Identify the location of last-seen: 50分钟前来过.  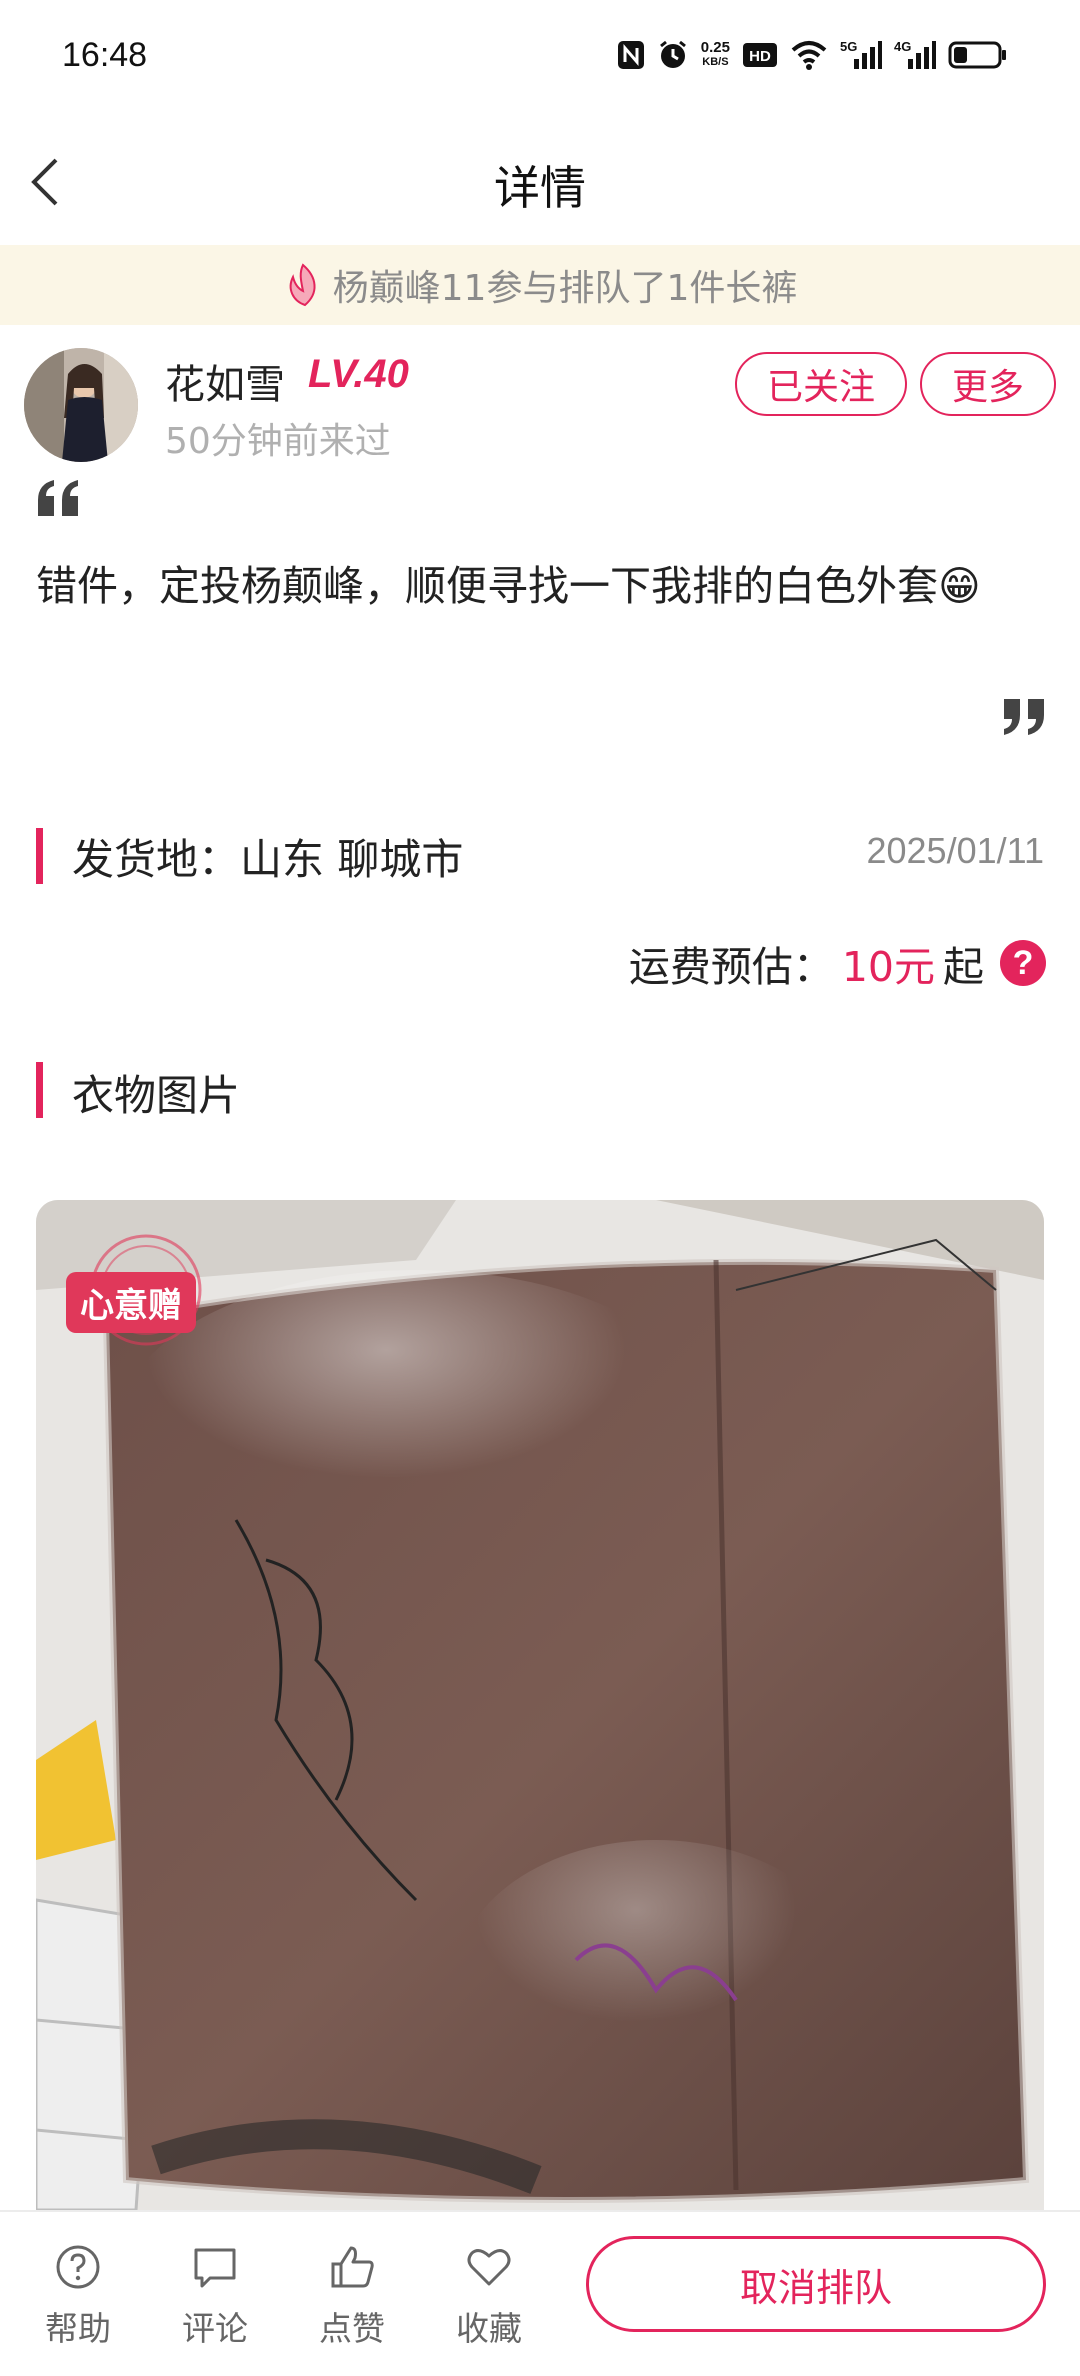
(278, 441).